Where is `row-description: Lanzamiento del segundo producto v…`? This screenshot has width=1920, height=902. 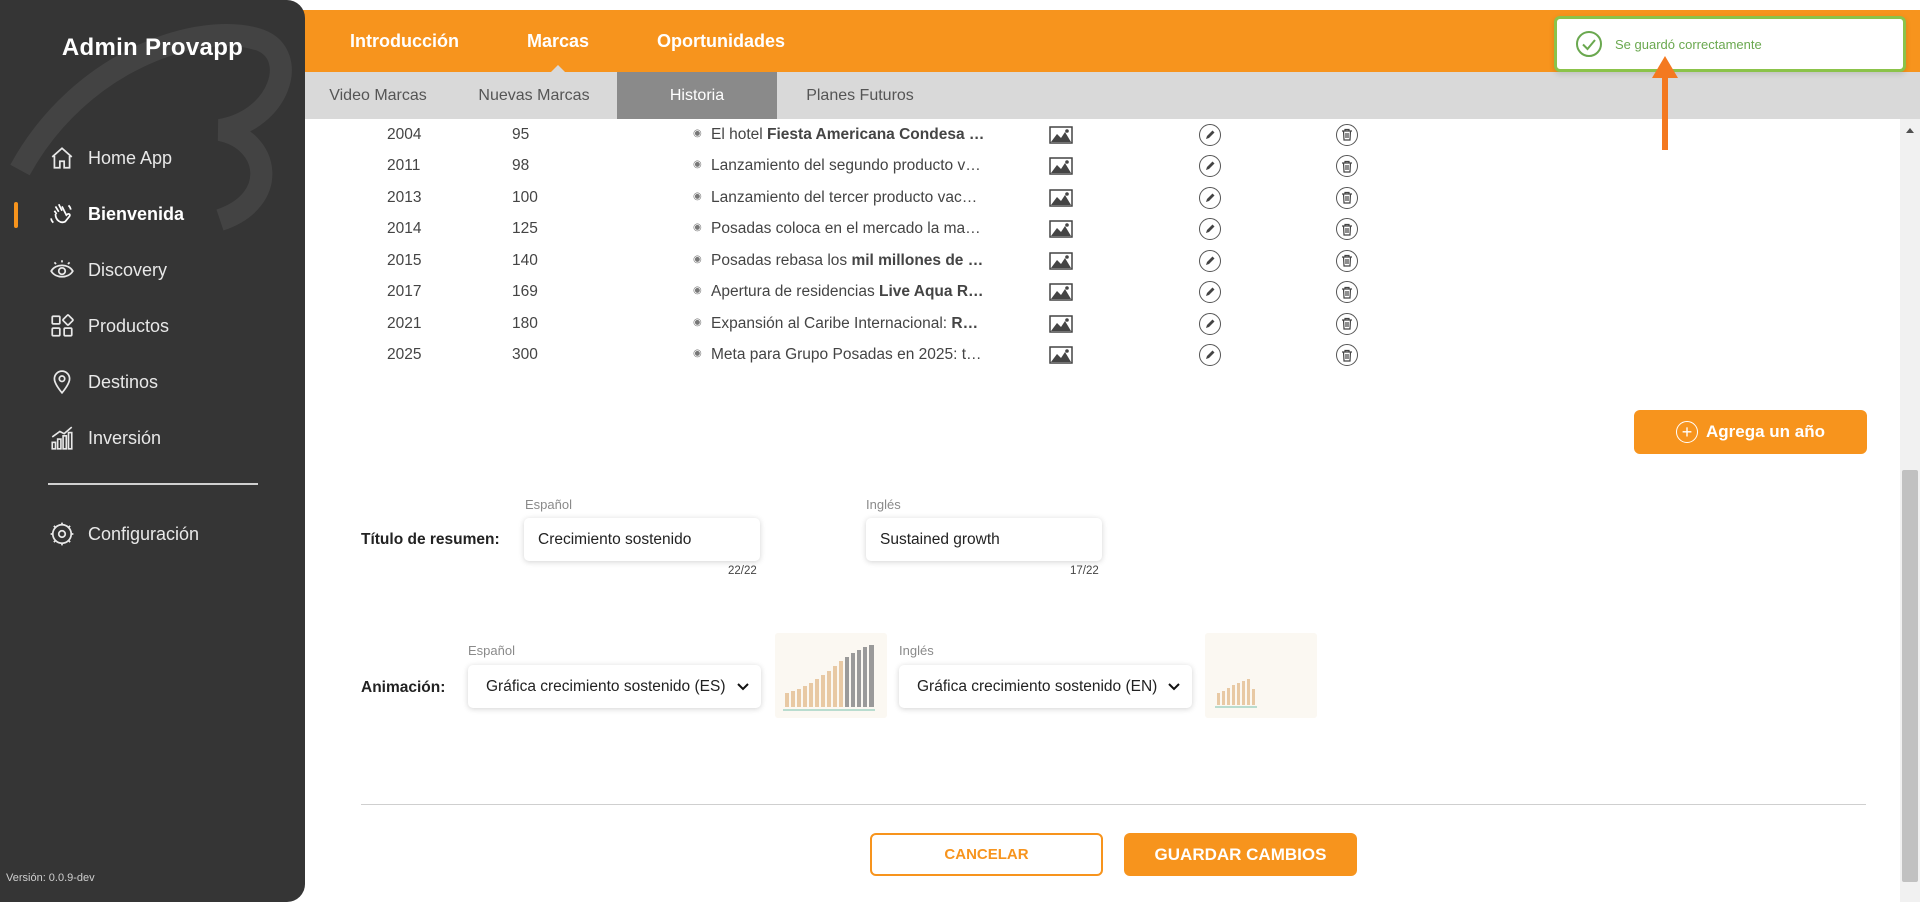 row-description: Lanzamiento del segundo producto v… is located at coordinates (848, 166).